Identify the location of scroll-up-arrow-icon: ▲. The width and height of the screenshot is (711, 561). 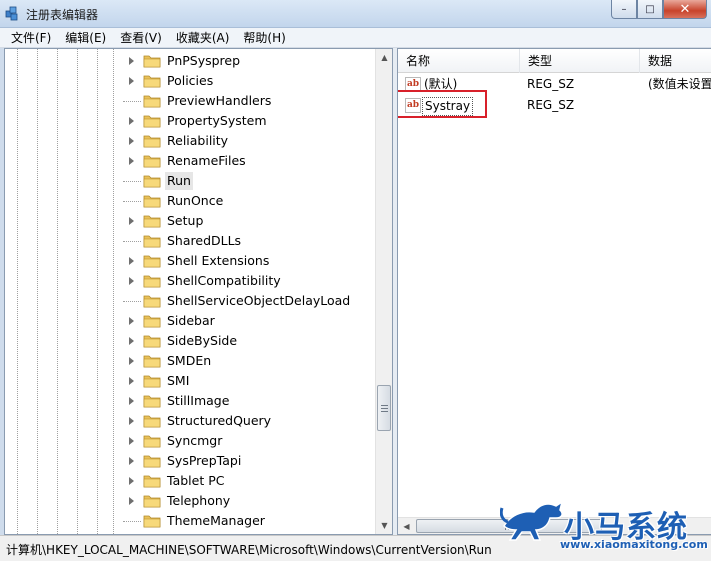
(384, 57).